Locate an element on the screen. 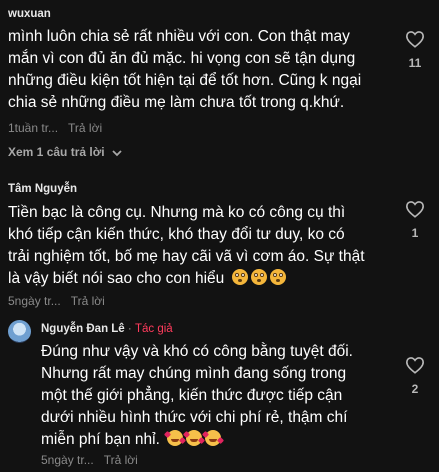 This screenshot has height=472, width=439. chevron-down-icon is located at coordinates (117, 153).